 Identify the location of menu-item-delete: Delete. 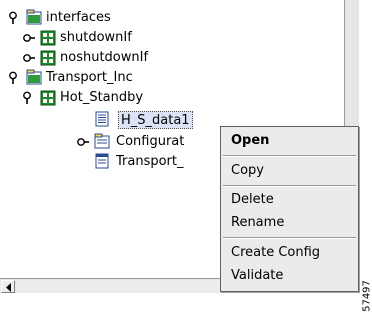
(289, 200).